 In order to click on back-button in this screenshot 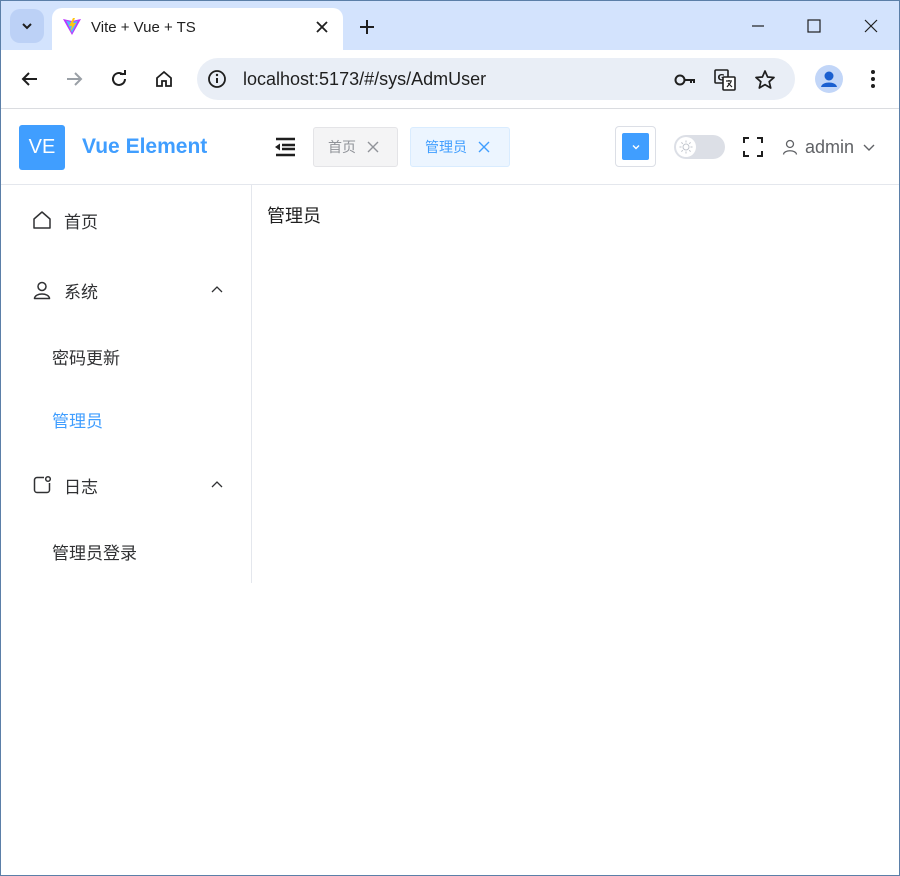, I will do `click(30, 79)`.